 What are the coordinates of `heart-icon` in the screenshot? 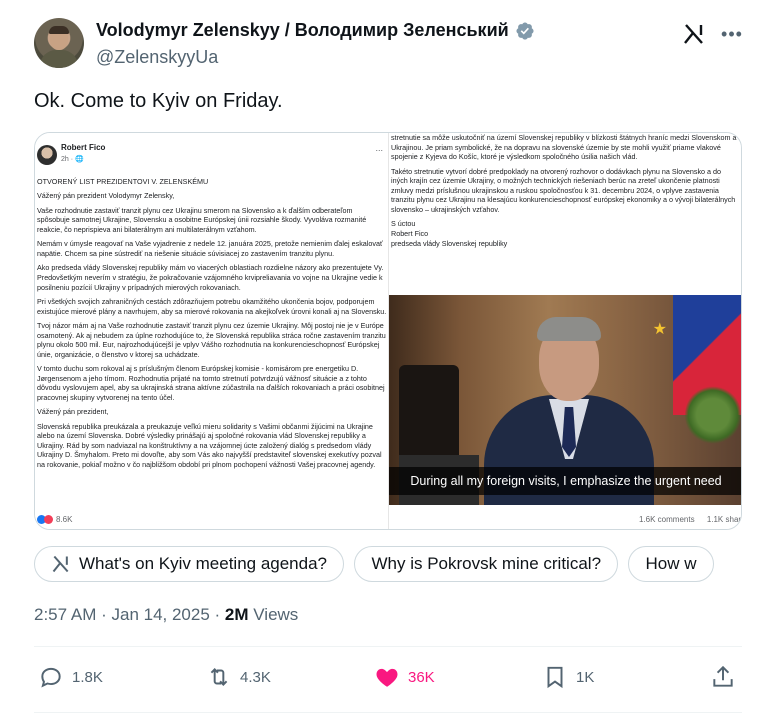 It's located at (387, 677).